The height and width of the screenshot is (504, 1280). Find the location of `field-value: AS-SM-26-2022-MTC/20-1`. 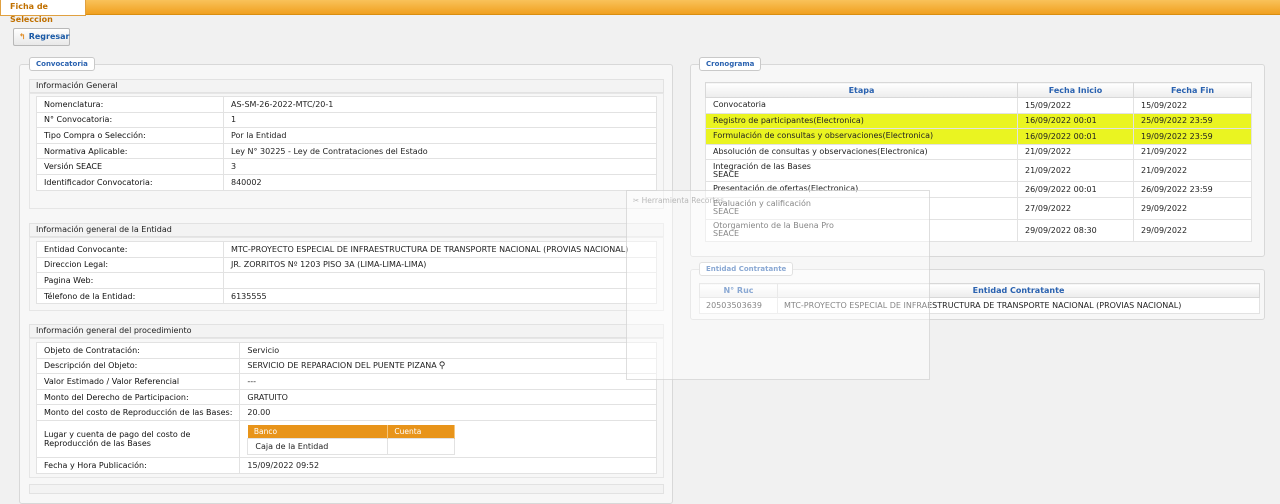

field-value: AS-SM-26-2022-MTC/20-1 is located at coordinates (440, 104).